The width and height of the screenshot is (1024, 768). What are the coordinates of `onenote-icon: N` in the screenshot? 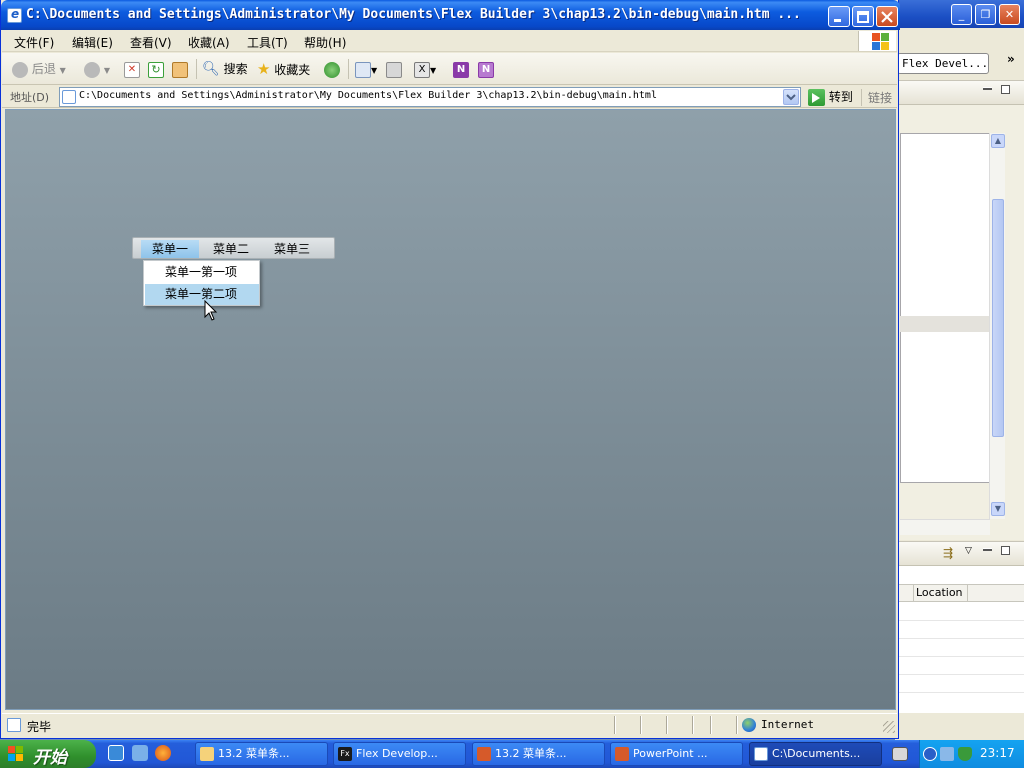 It's located at (486, 69).